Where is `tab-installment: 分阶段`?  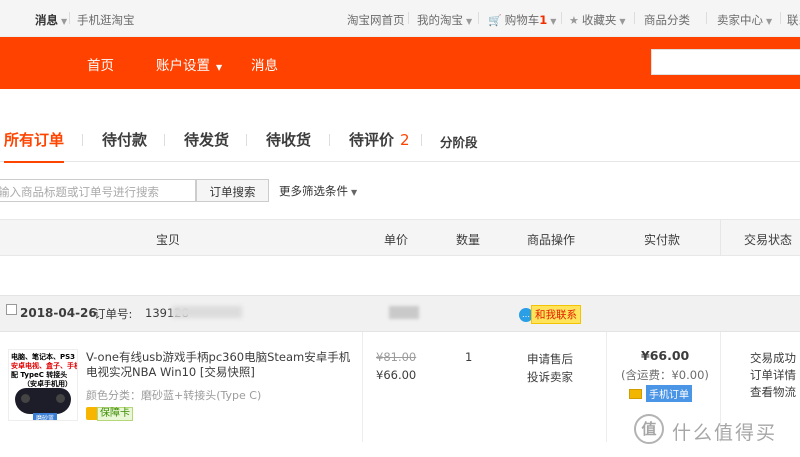
tab-installment: 分阶段 is located at coordinates (459, 141).